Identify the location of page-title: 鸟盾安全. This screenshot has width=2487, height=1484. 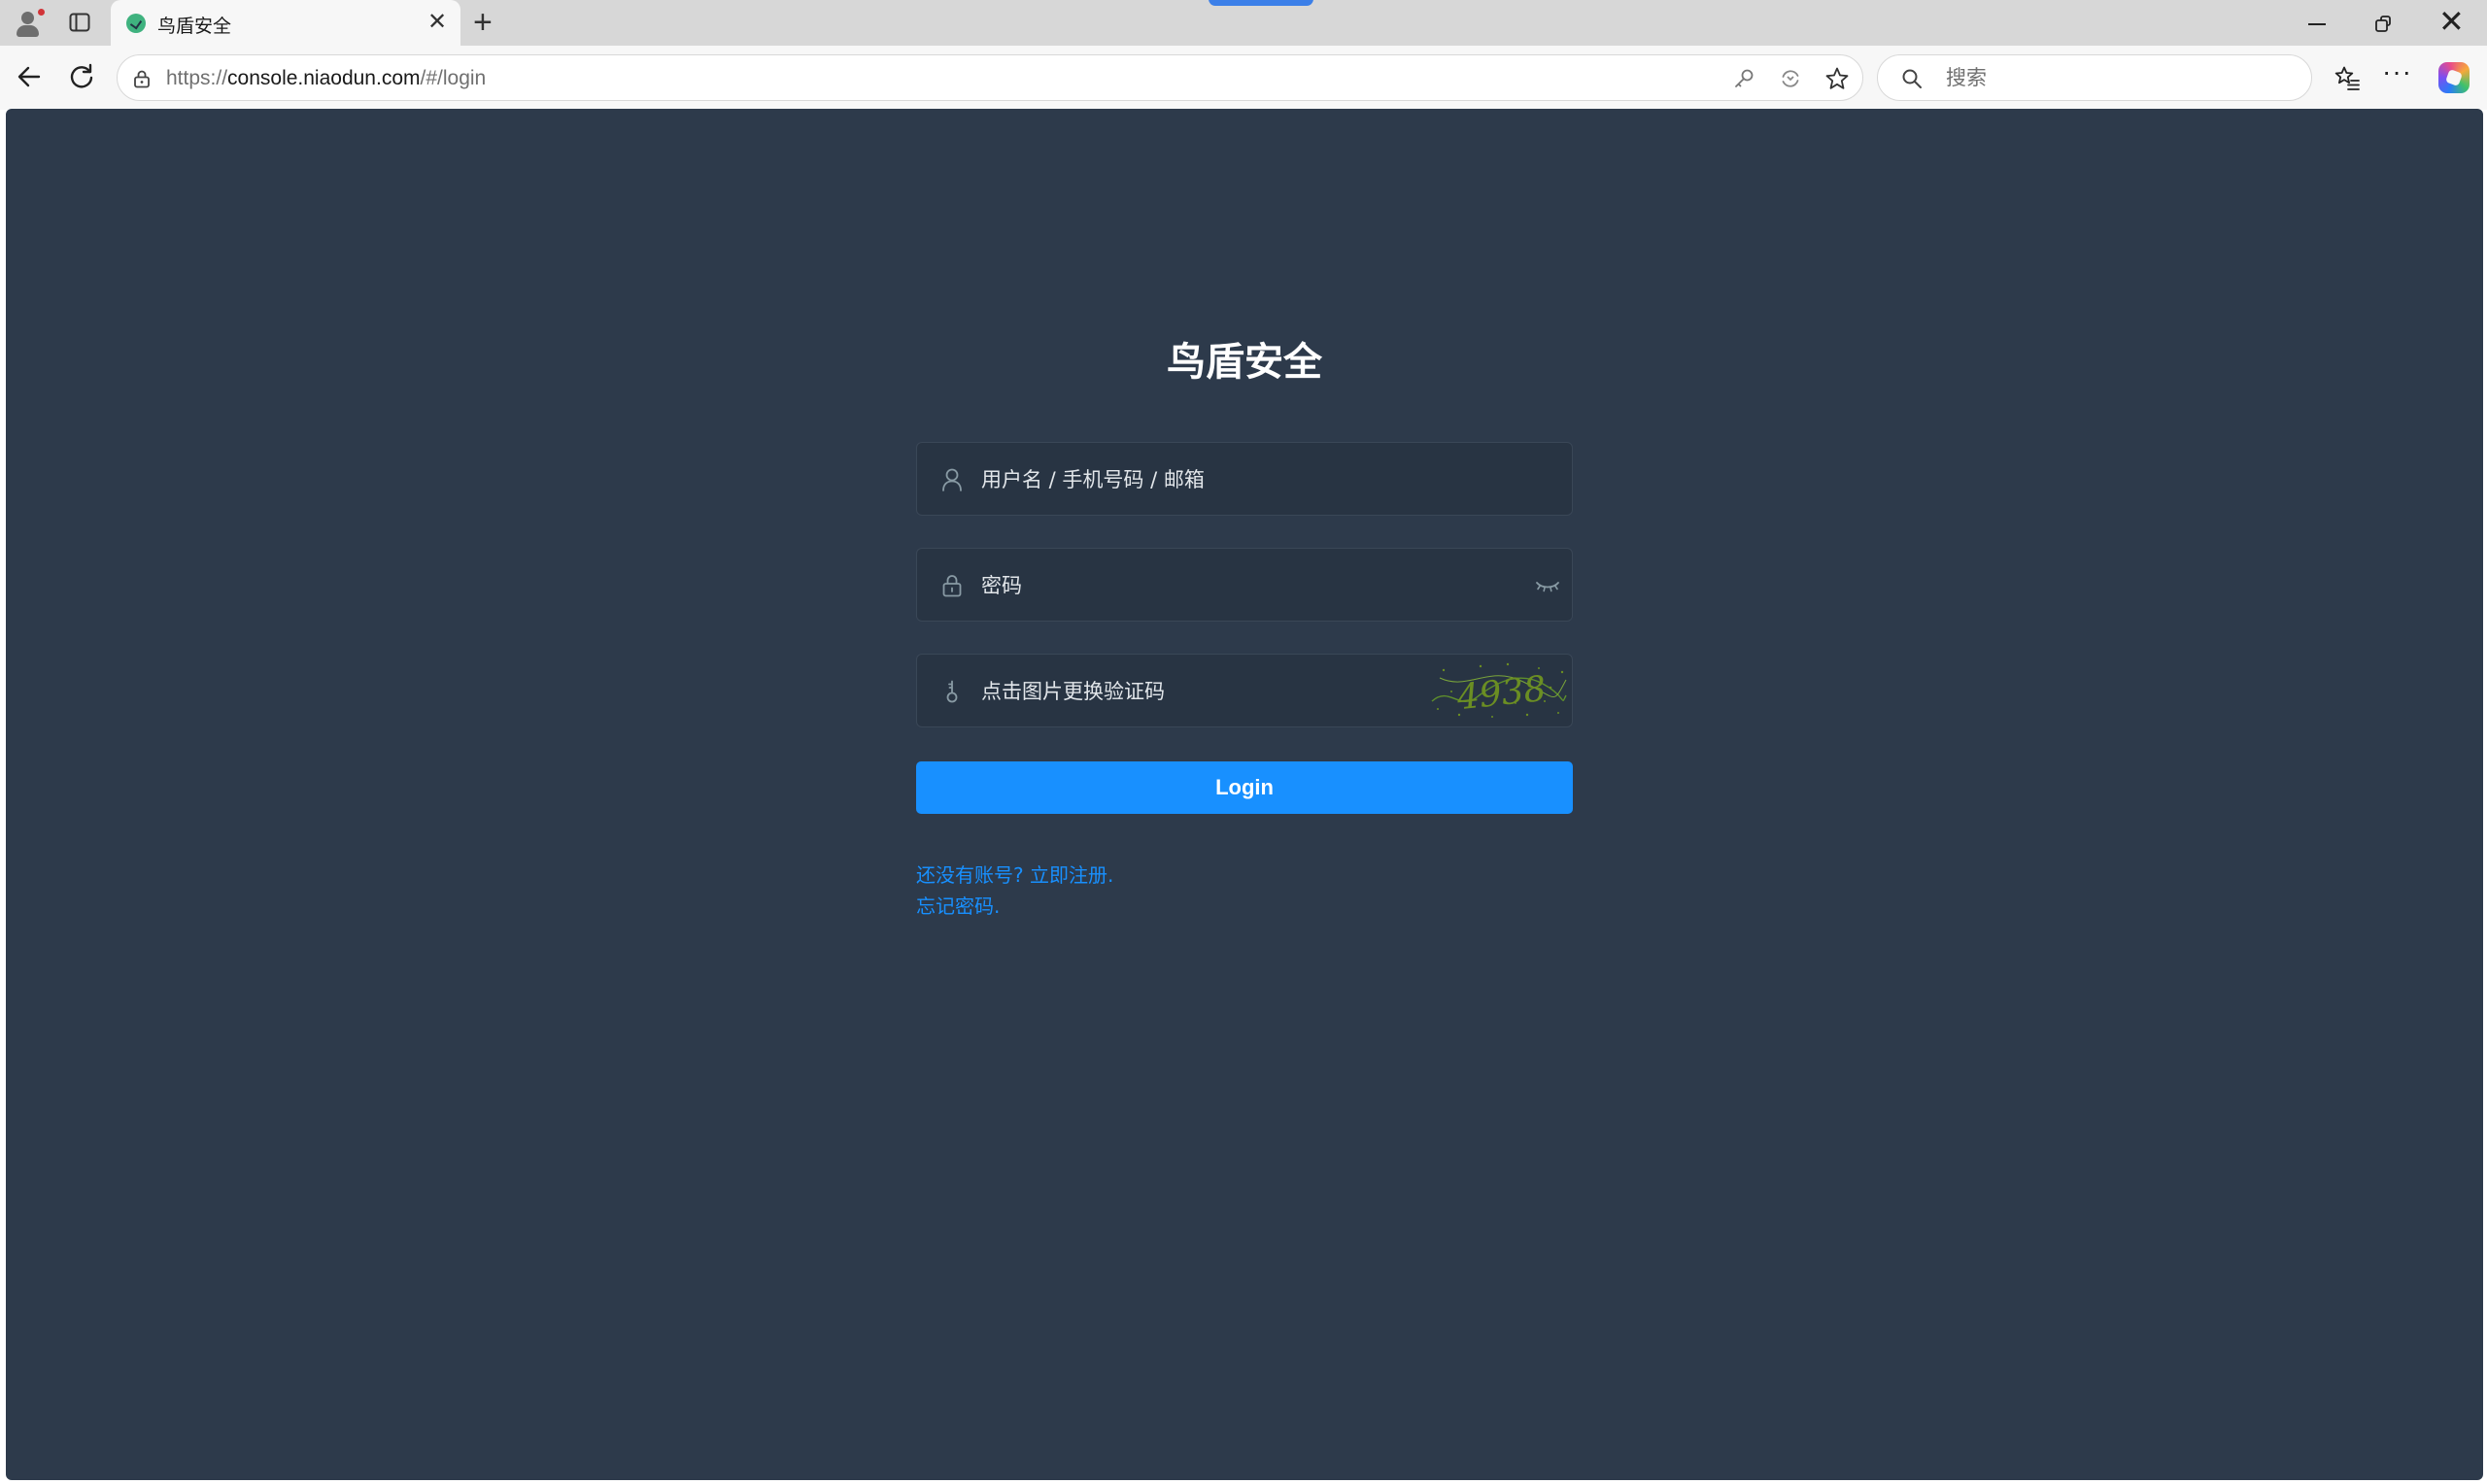
(1244, 362).